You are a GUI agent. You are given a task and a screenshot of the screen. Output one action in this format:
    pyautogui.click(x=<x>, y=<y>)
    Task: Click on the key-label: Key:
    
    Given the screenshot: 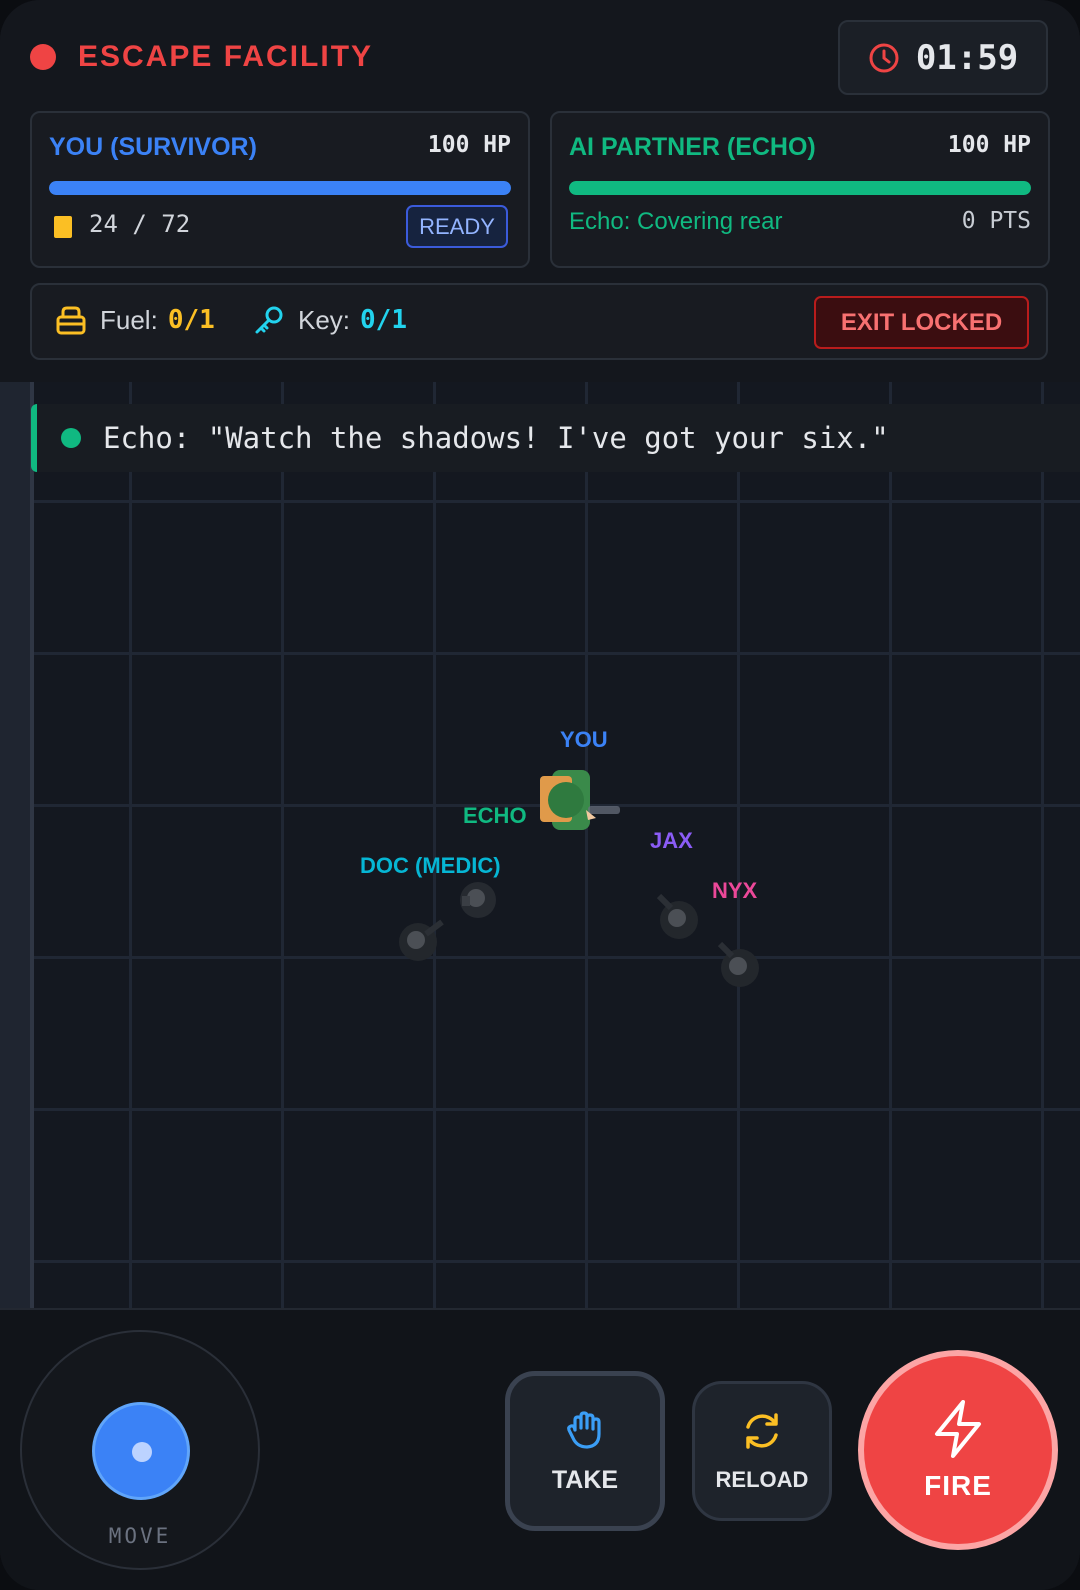 What is the action you would take?
    pyautogui.click(x=324, y=319)
    